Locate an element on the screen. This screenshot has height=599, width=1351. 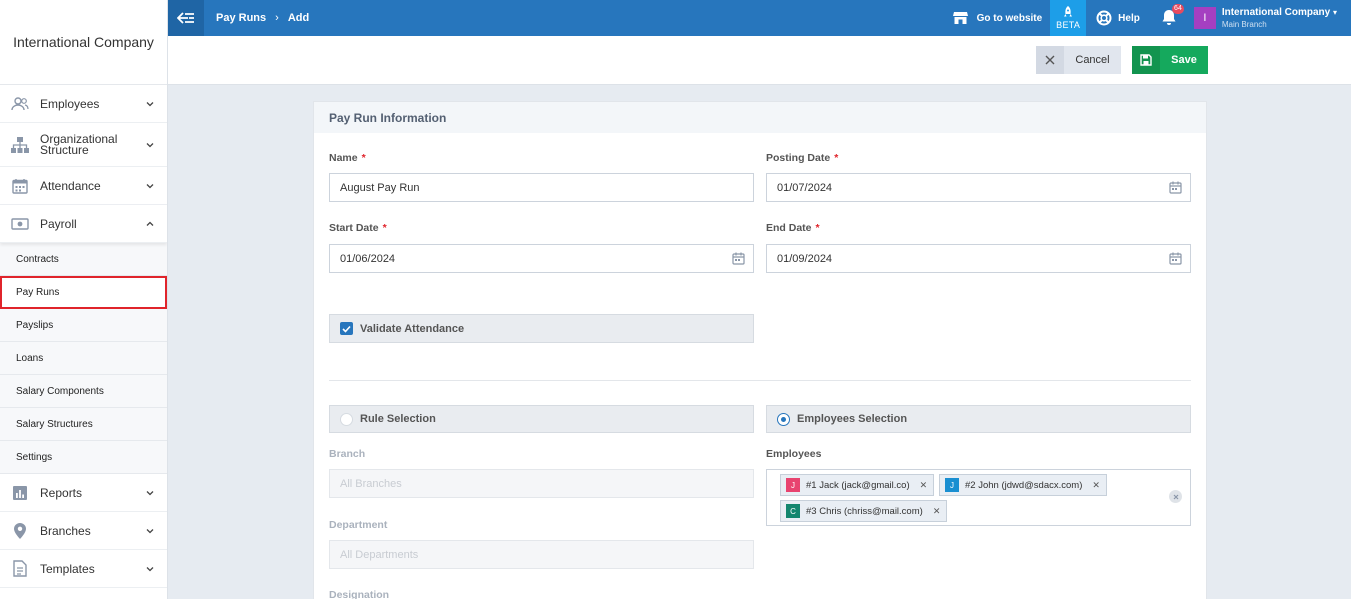
sidebar-item-templates: Templates is located at coordinates (83, 569).